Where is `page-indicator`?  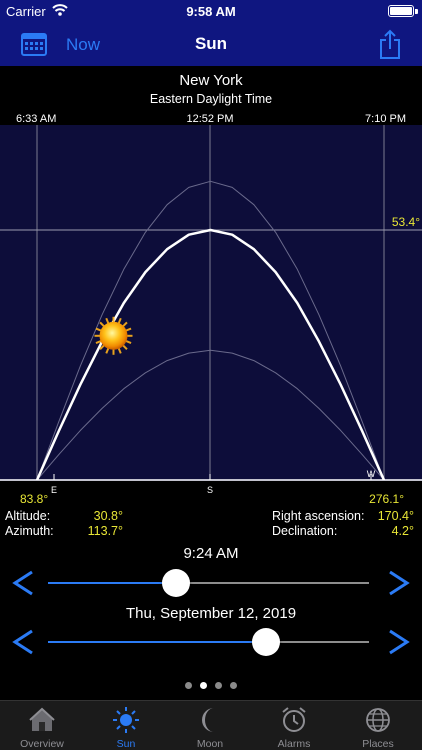 page-indicator is located at coordinates (211, 685).